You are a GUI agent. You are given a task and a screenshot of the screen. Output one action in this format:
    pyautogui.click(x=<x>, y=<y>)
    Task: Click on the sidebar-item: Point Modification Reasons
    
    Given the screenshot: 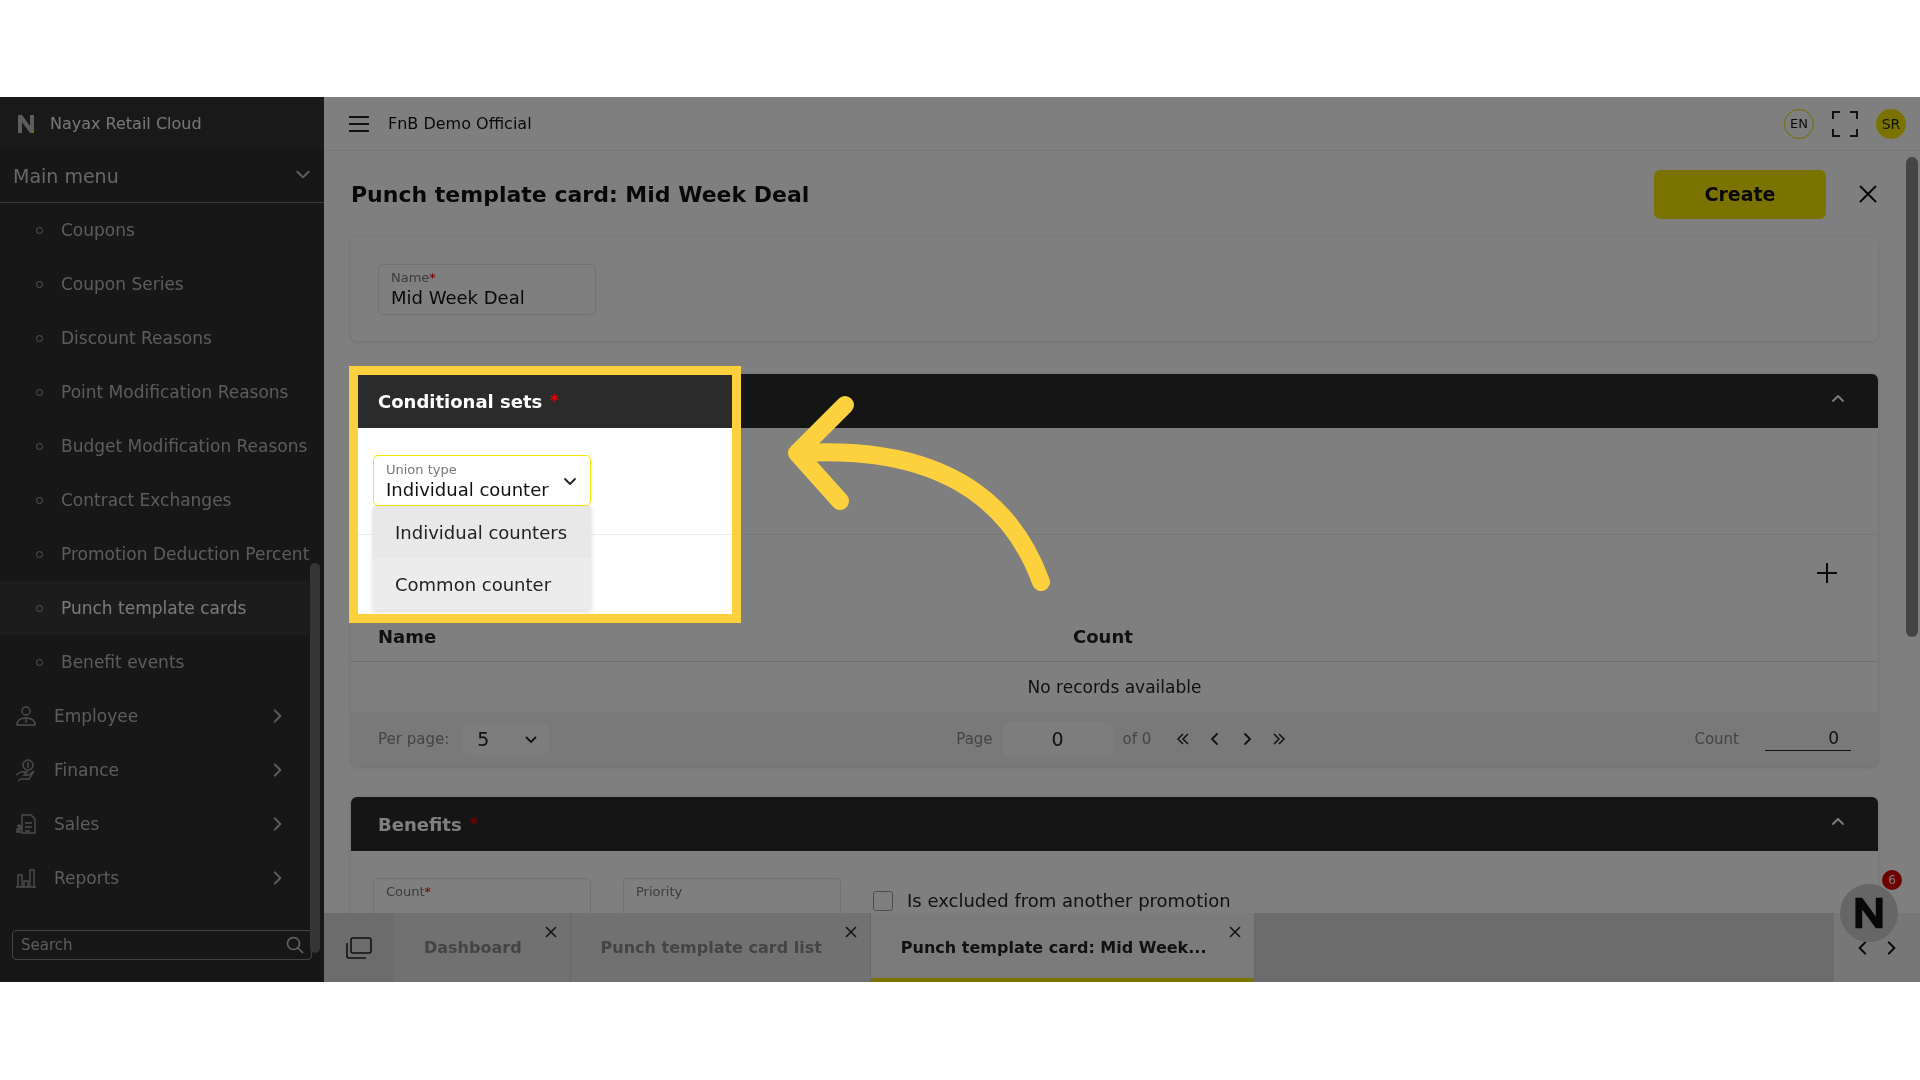 What is the action you would take?
    pyautogui.click(x=155, y=392)
    